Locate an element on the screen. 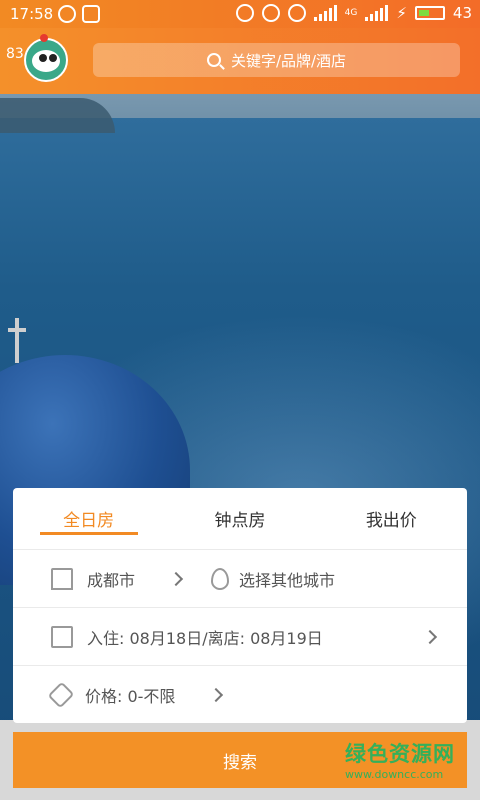 The image size is (480, 800). calendar-icon is located at coordinates (62, 636).